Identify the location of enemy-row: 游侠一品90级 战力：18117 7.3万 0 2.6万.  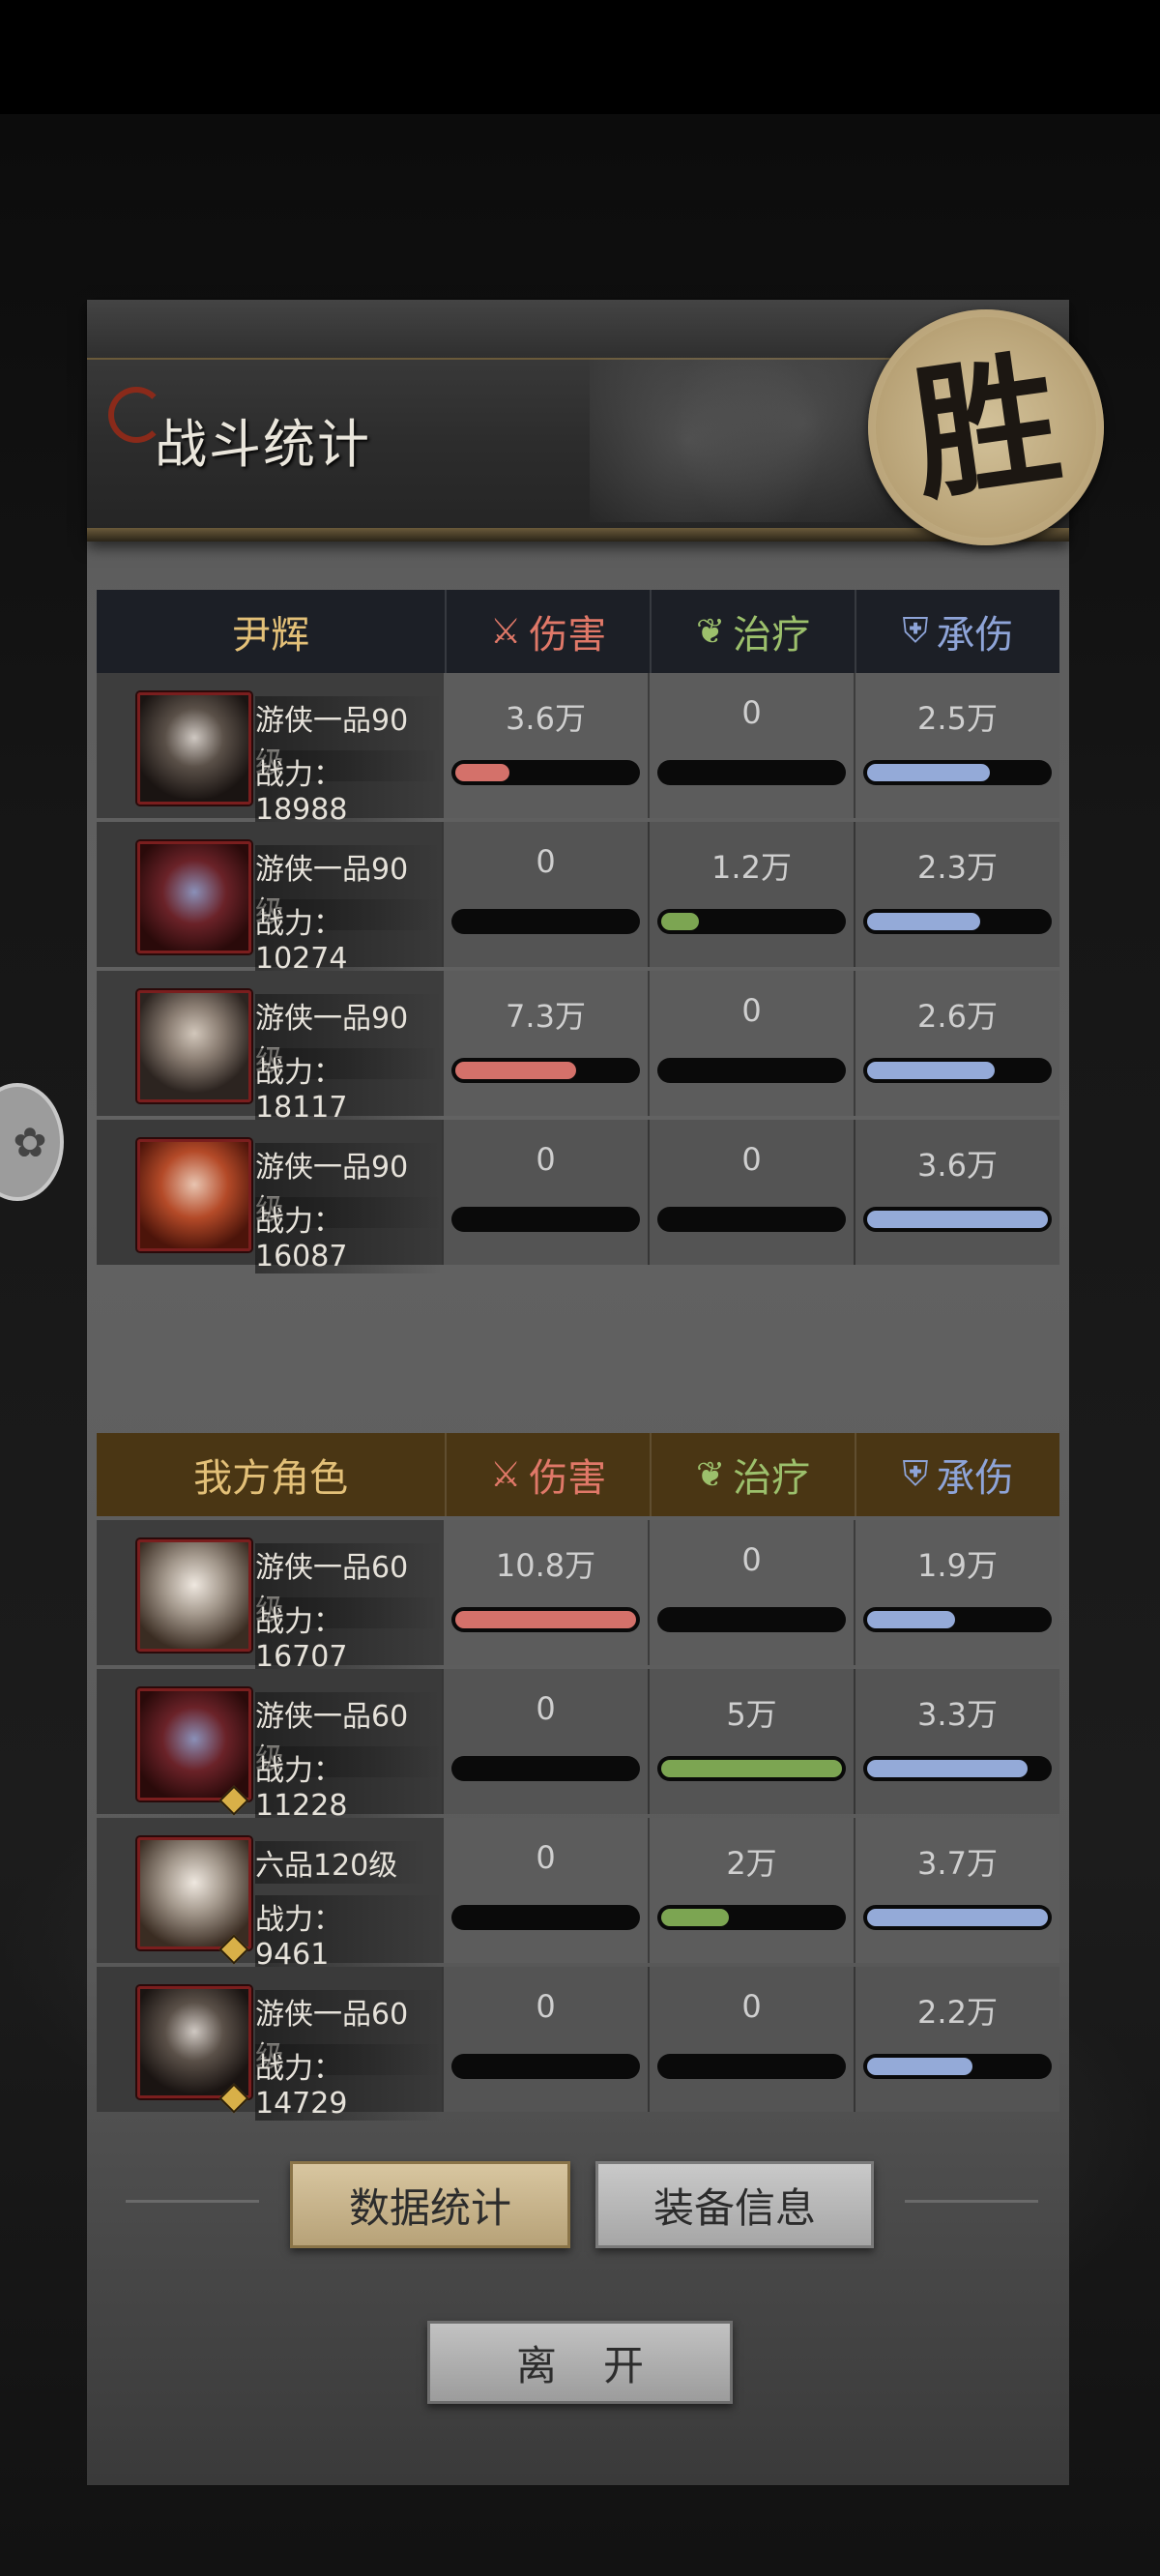
(578, 1048).